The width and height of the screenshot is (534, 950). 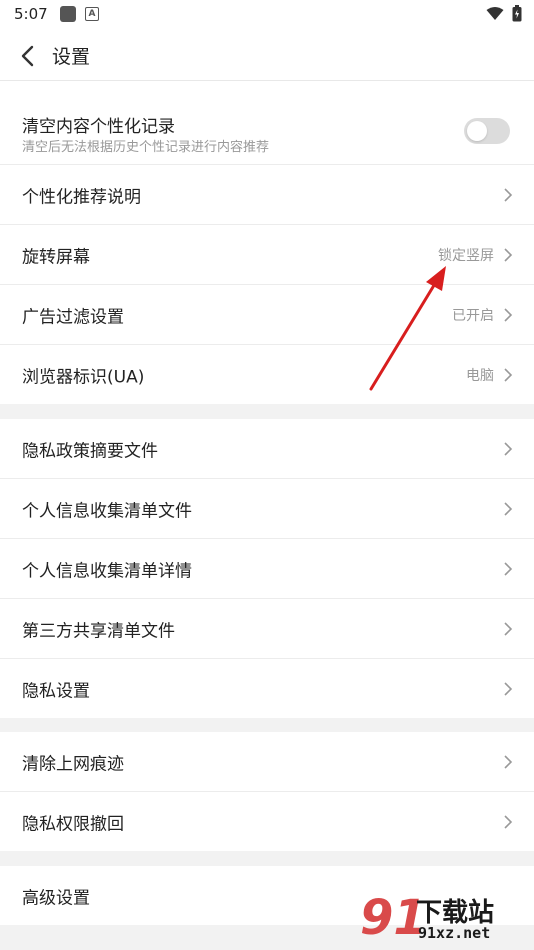 I want to click on row-label: 个性化推荐说明, so click(x=81, y=197).